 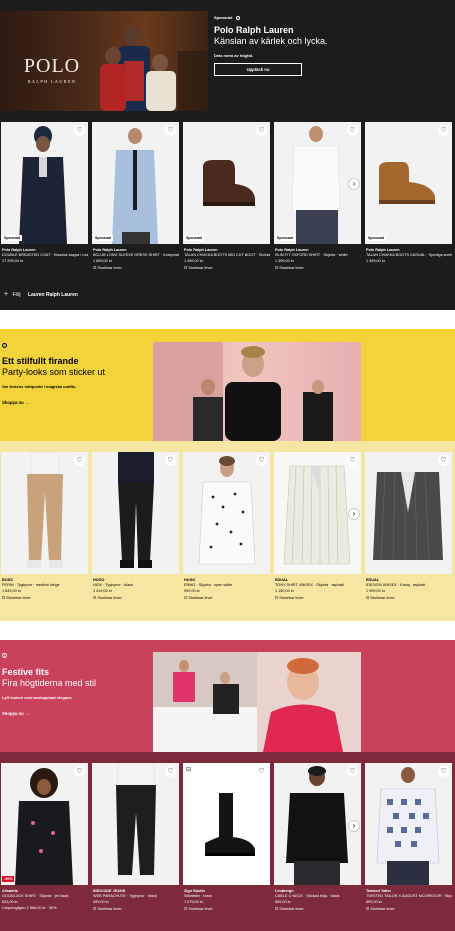 I want to click on info-icon, so click(x=237, y=17).